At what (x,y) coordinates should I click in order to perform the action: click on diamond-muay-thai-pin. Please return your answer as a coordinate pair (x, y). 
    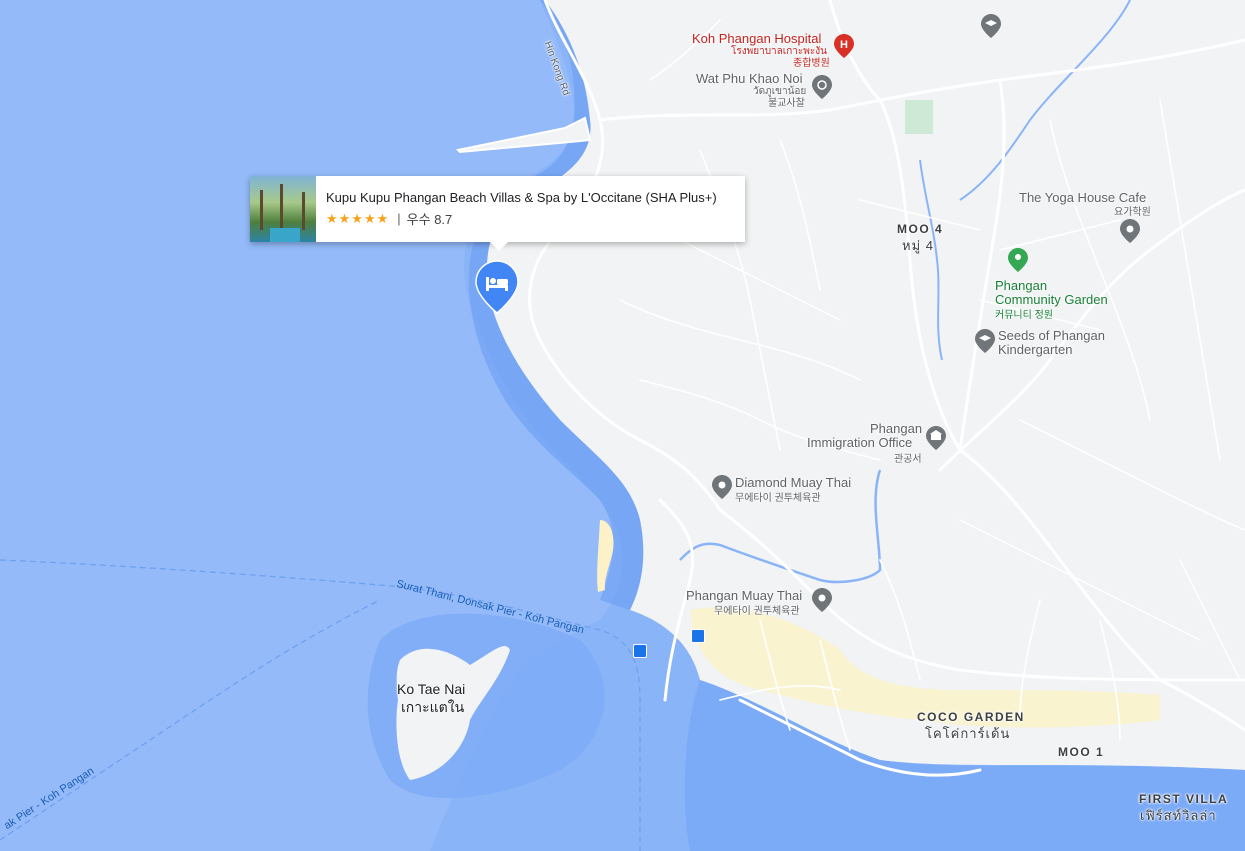
    Looking at the image, I should click on (722, 487).